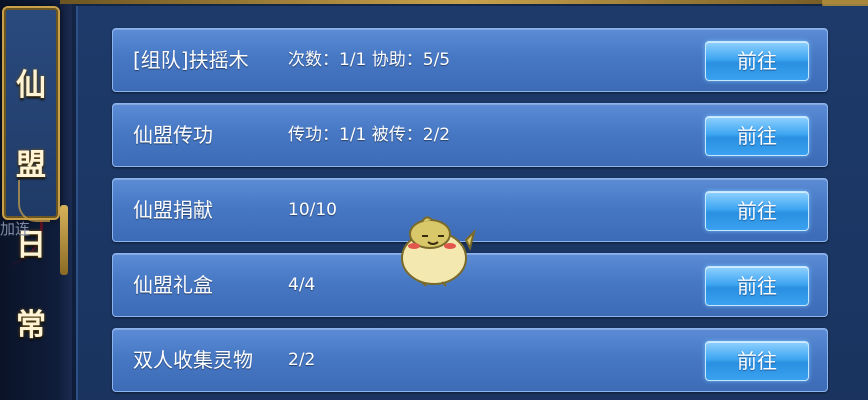  What do you see at coordinates (312, 210) in the screenshot?
I see `task-progress: 10/10` at bounding box center [312, 210].